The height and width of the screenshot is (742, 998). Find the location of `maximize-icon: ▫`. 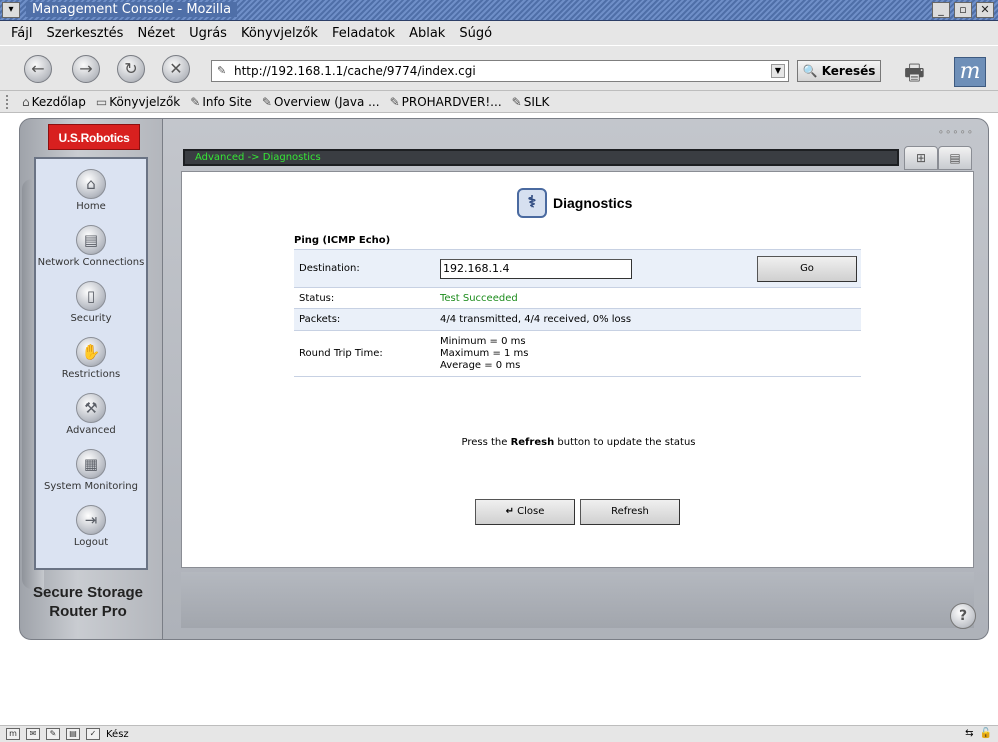

maximize-icon: ▫ is located at coordinates (963, 9).